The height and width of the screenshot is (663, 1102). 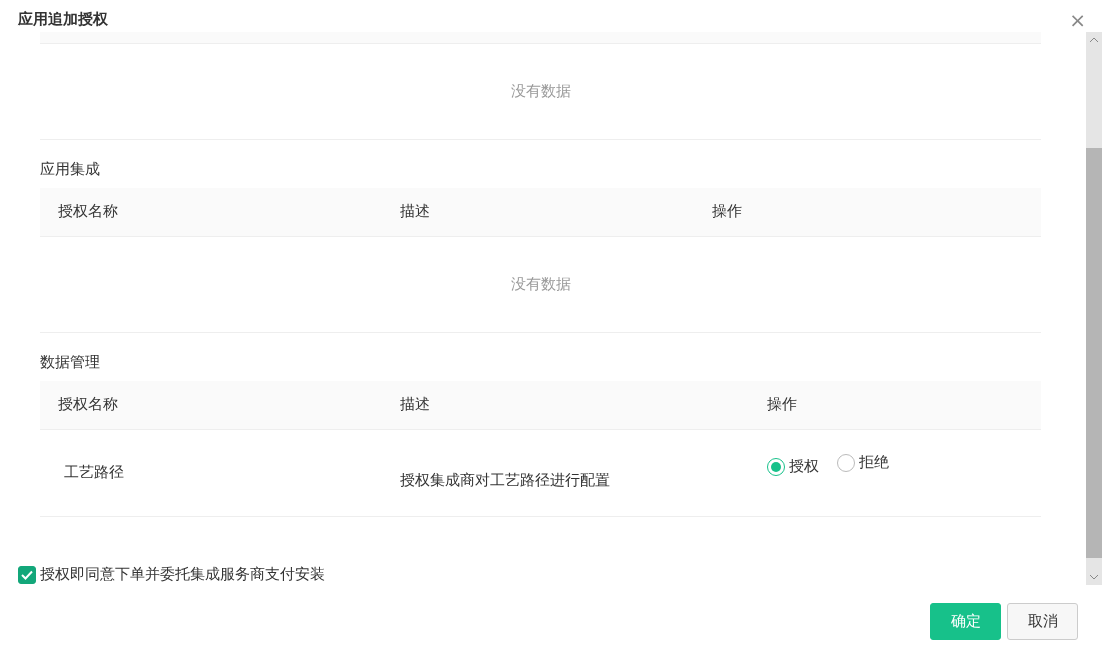 I want to click on checkbox-label: 授权即同意下单并委托集成服务商支付安装, so click(x=182, y=575).